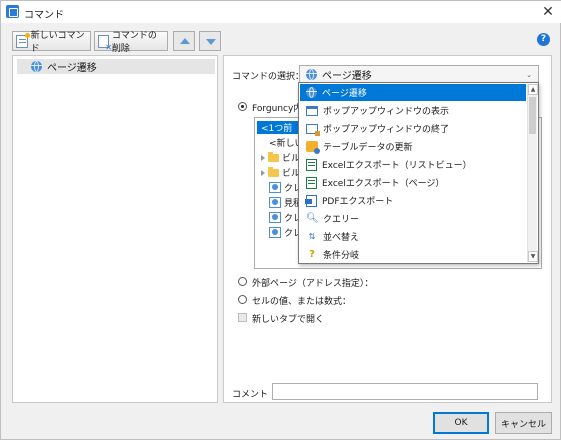 Image resolution: width=561 pixels, height=440 pixels. What do you see at coordinates (413, 92) in the screenshot?
I see `dropdown-item-page-transition: ページ遷移` at bounding box center [413, 92].